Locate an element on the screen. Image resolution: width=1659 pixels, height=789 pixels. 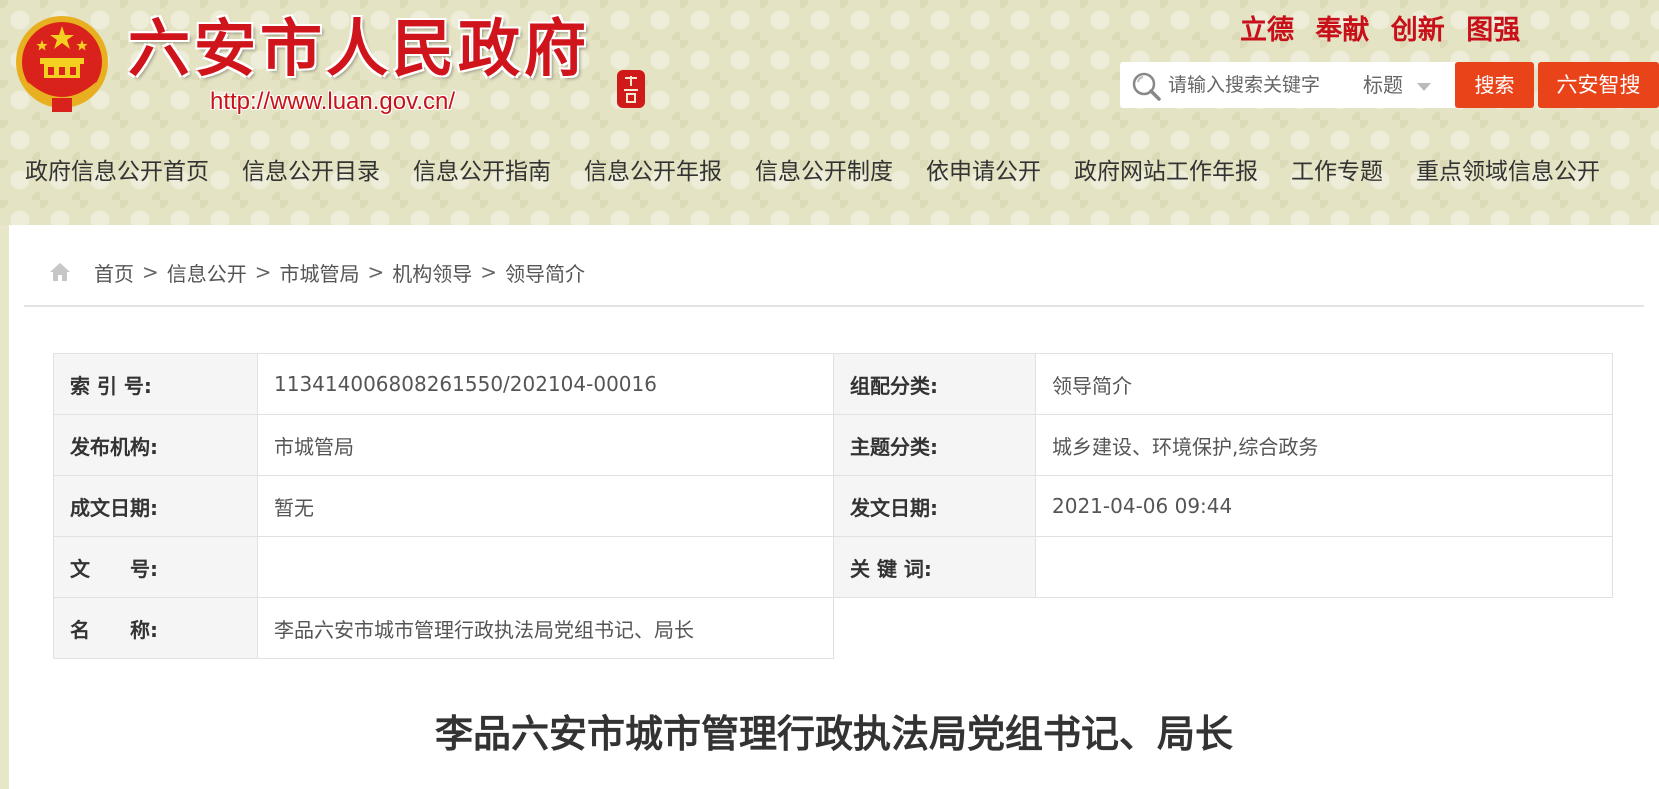
red-seal-icon is located at coordinates (631, 89).